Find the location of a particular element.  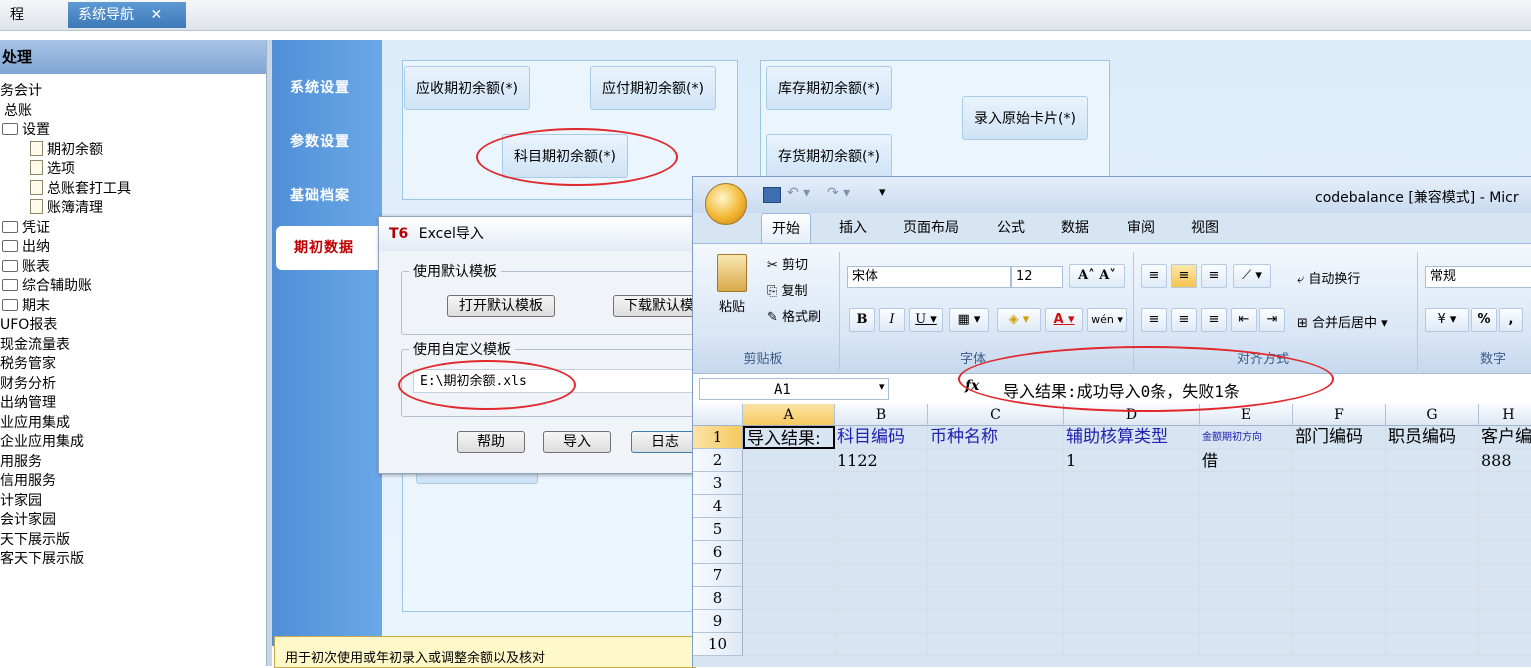

cell: 金额期初方向 is located at coordinates (1246, 437).